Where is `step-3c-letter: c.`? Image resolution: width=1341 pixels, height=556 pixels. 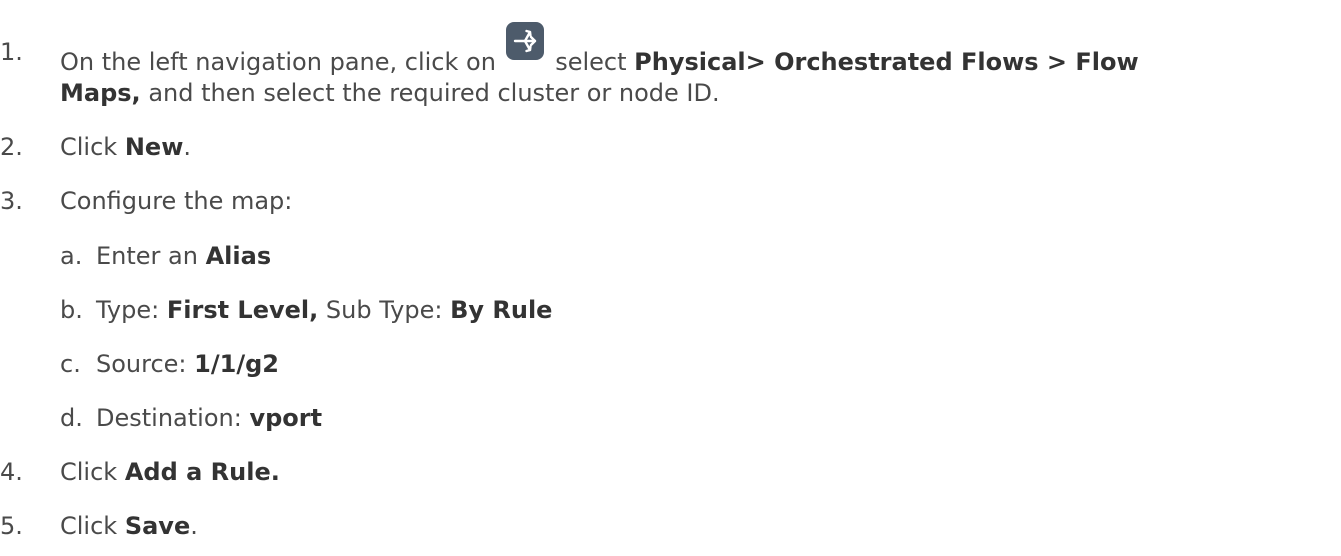 step-3c-letter: c. is located at coordinates (70, 364).